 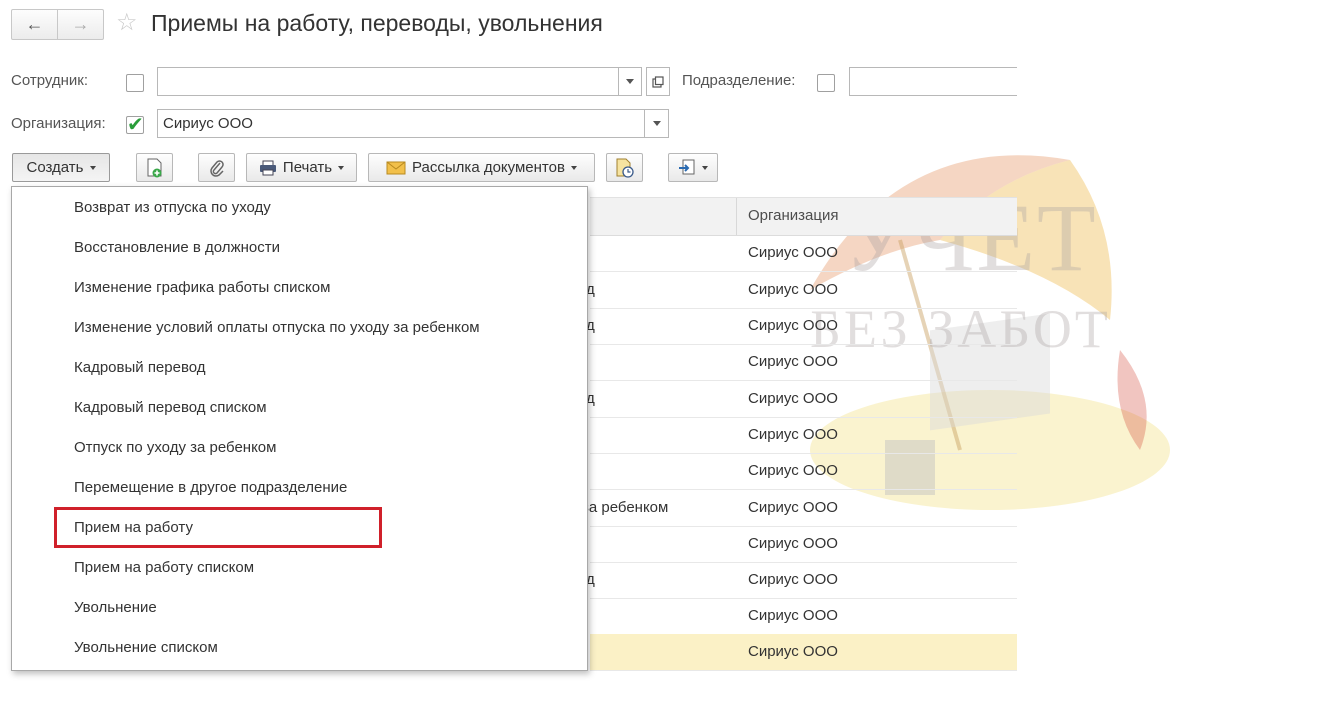 What do you see at coordinates (388, 81) in the screenshot?
I see `employee-field` at bounding box center [388, 81].